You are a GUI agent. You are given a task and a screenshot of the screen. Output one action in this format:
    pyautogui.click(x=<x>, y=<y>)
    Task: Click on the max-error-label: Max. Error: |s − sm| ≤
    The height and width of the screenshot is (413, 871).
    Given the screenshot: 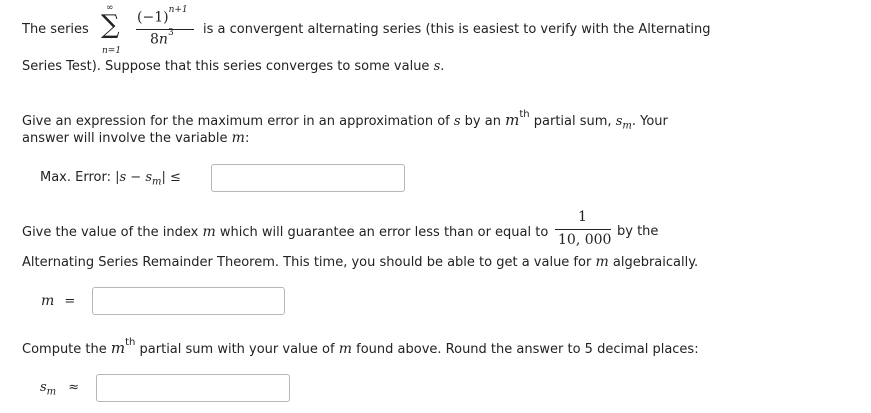 What is the action you would take?
    pyautogui.click(x=110, y=179)
    